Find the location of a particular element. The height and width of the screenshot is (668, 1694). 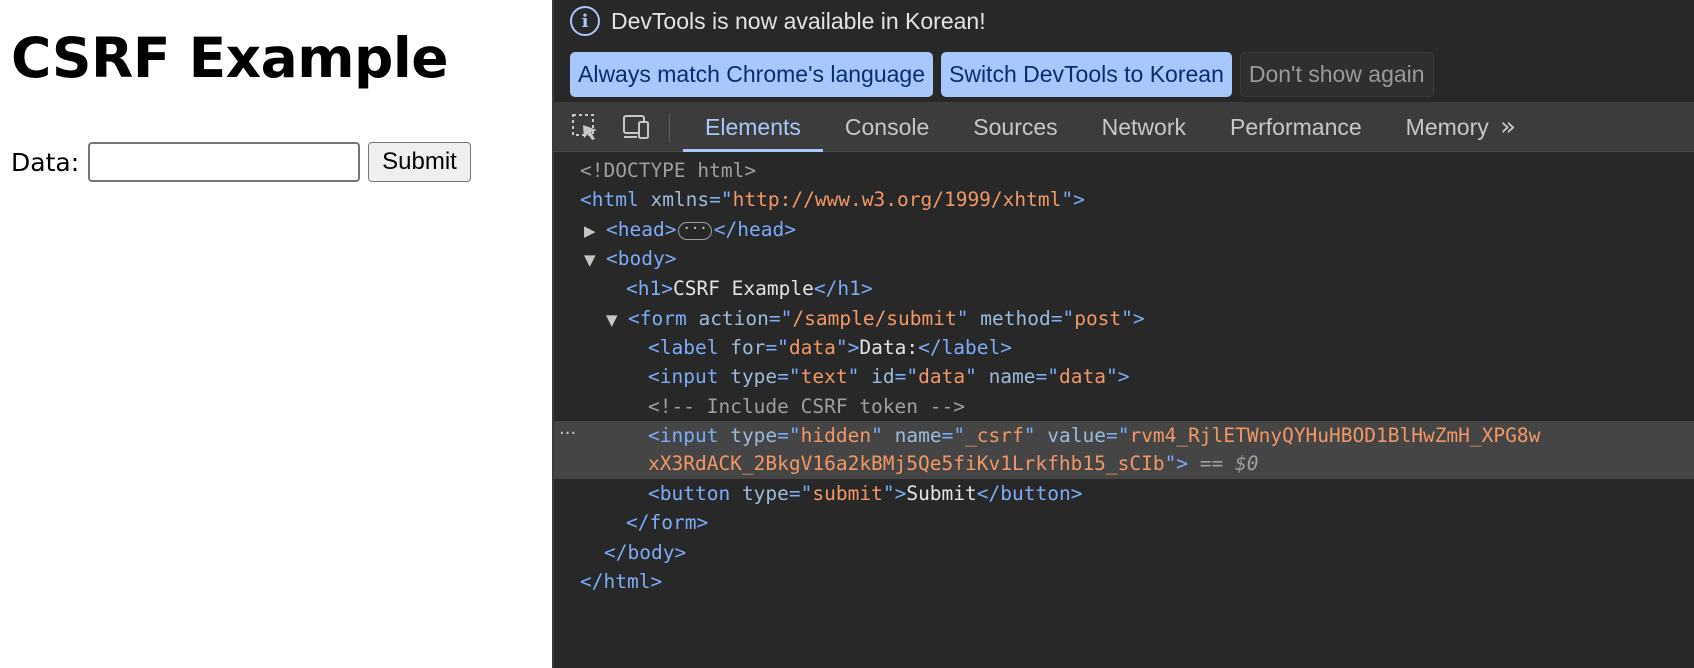

dom-node-html-close: </html> is located at coordinates (1124, 582).